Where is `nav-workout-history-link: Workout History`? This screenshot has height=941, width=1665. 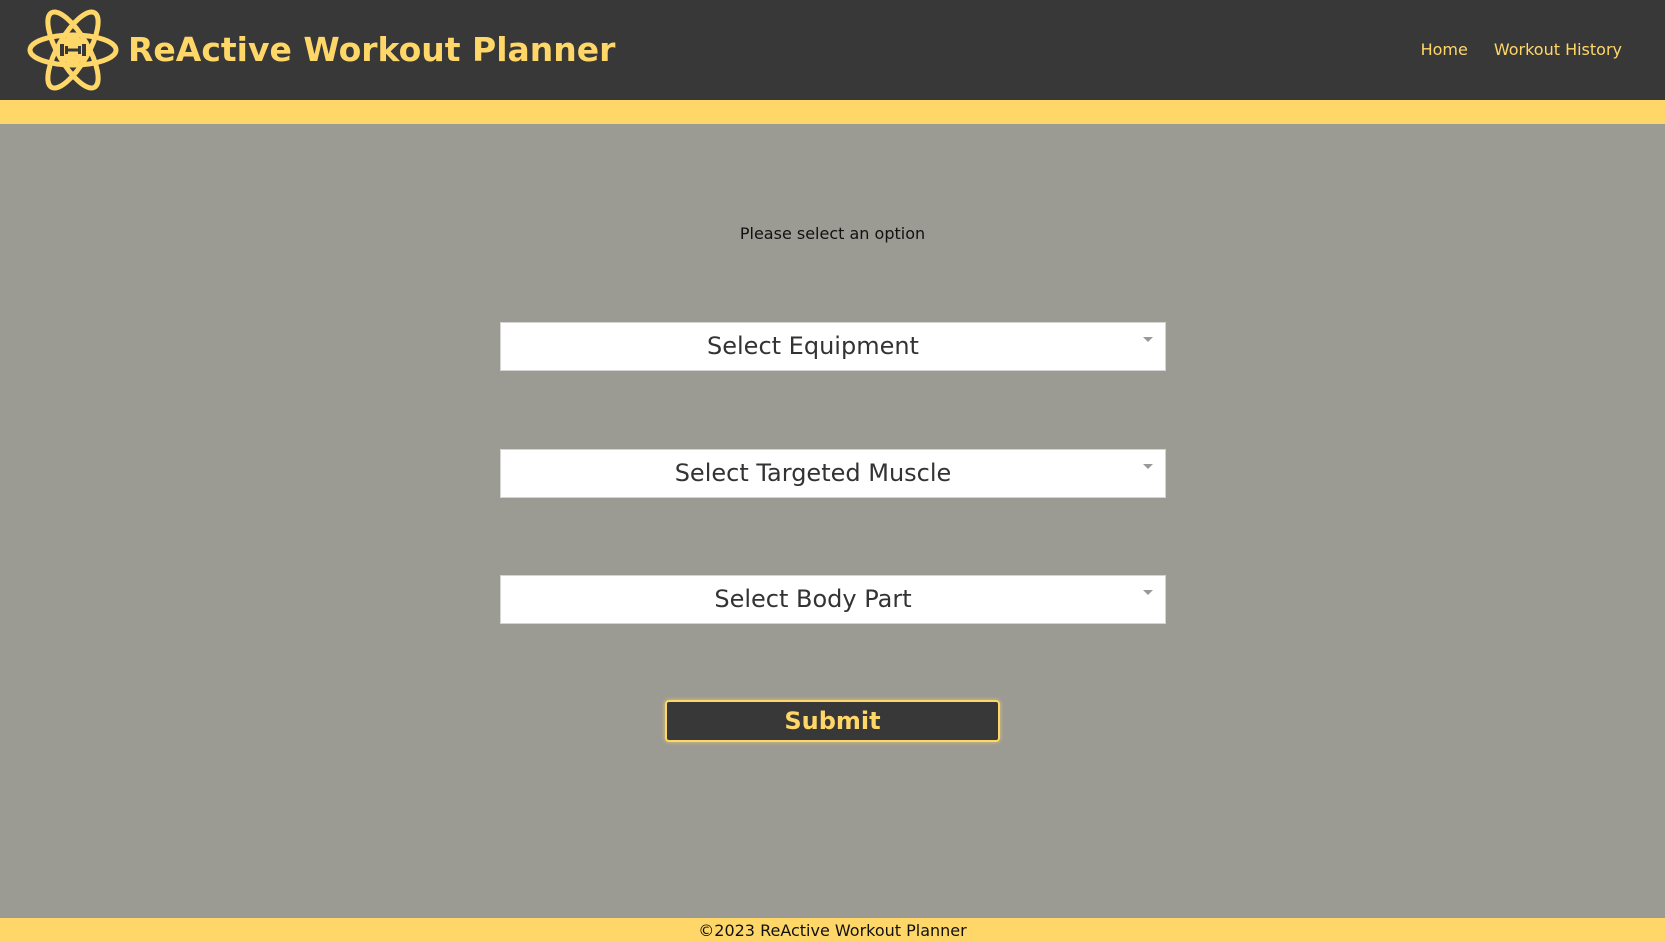 nav-workout-history-link: Workout History is located at coordinates (1558, 49).